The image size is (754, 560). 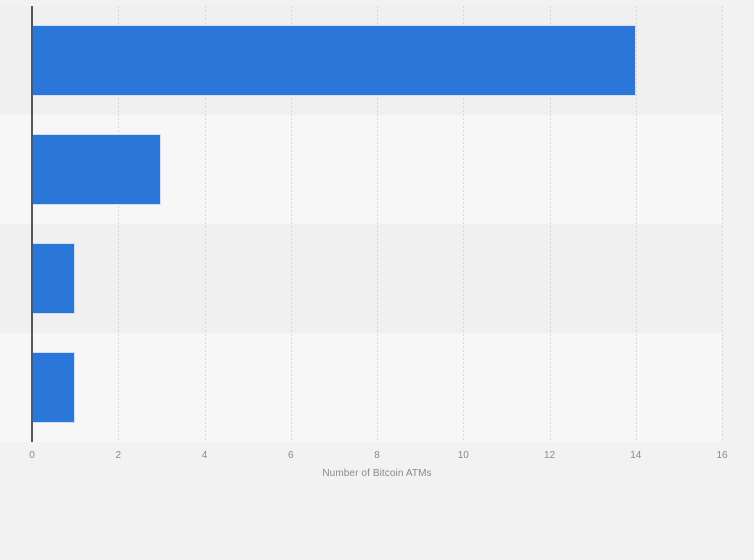 I want to click on x-axis-tick-labels: 0 2 4 6 8 10 12 14 16, so click(x=378, y=457).